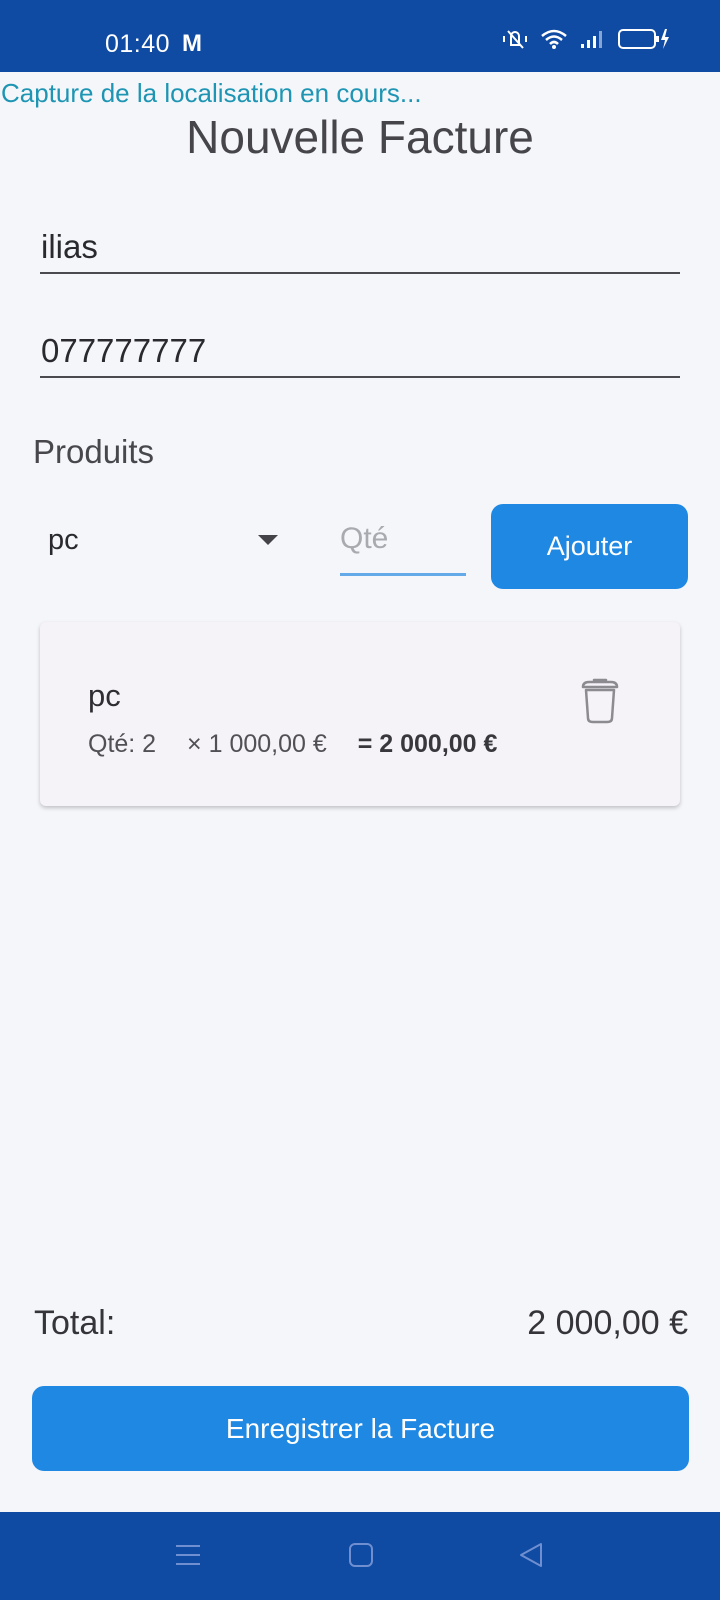 This screenshot has width=720, height=1600. I want to click on quantity-field, so click(403, 544).